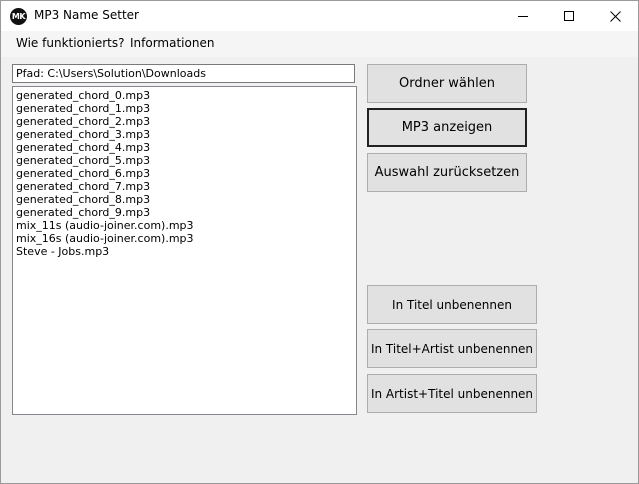 The height and width of the screenshot is (484, 639). Describe the element at coordinates (447, 172) in the screenshot. I see `reset-selection-button: Auswahl zurücksetzen` at that location.